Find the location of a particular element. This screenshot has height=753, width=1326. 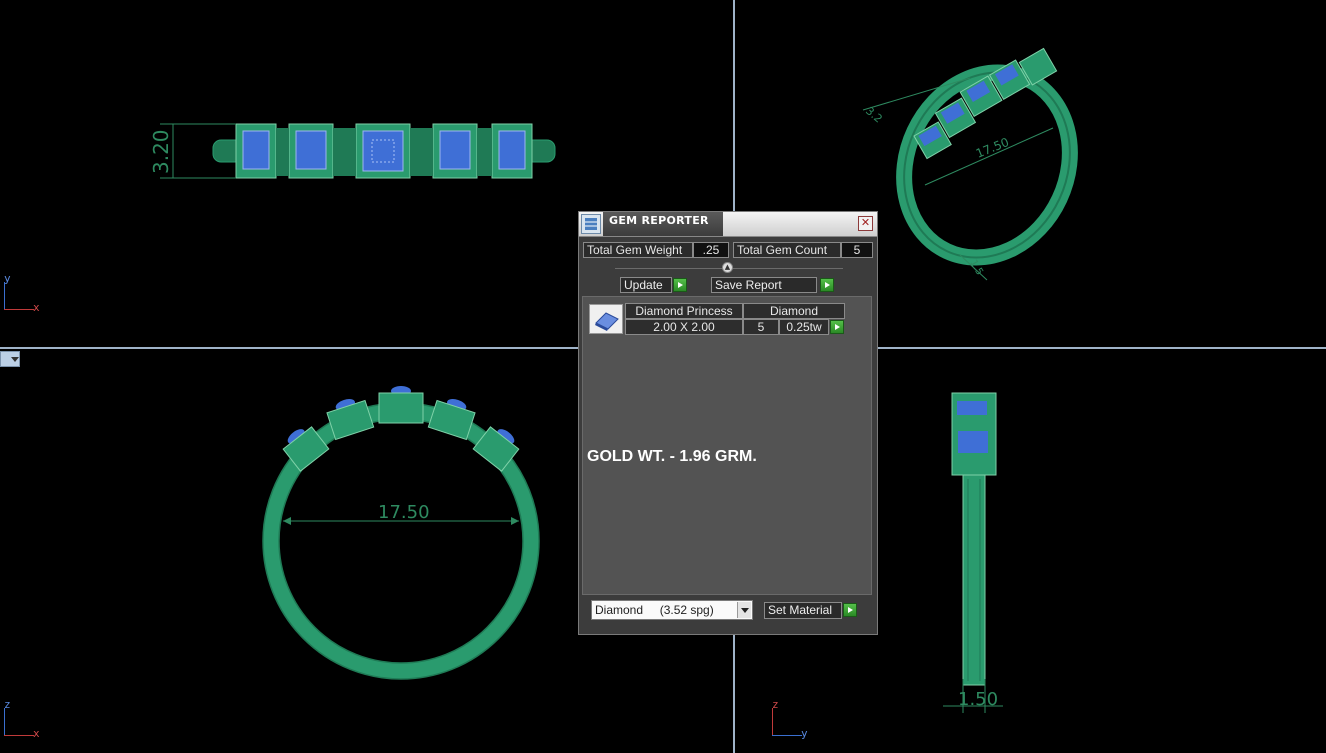

axis-gizmo-side: z y is located at coordinates (792, 719).